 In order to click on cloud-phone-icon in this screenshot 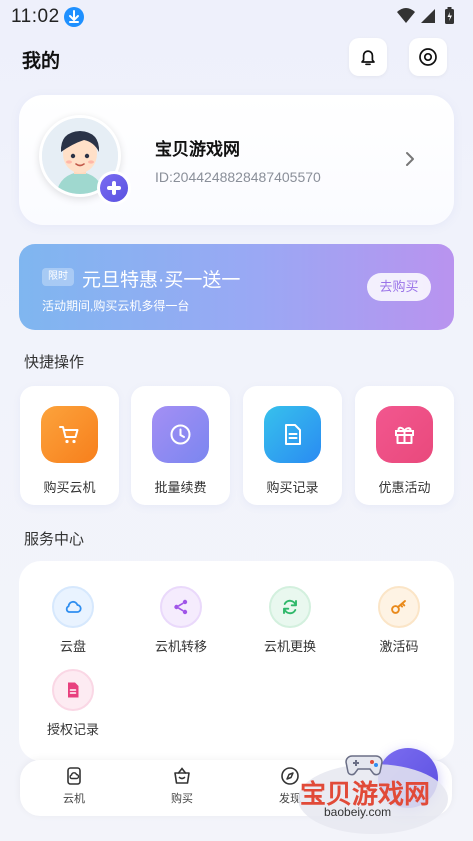, I will do `click(74, 776)`.